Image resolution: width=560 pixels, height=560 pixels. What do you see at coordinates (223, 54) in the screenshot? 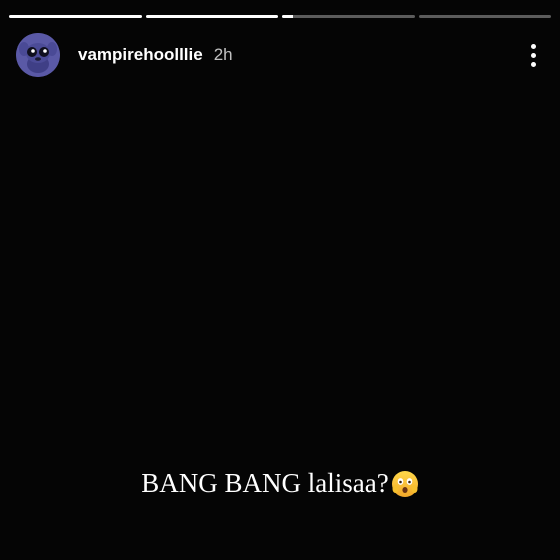
I see `timestamp: 2h` at bounding box center [223, 54].